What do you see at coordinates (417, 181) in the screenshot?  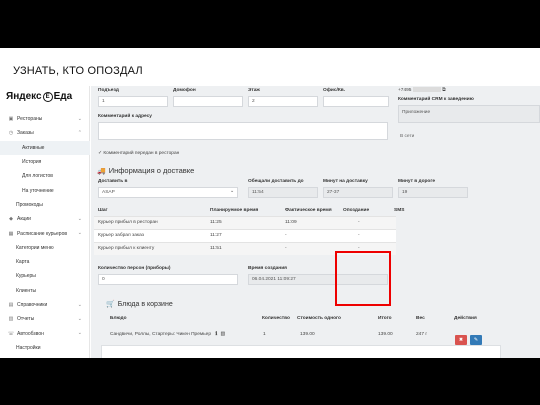 I see `road-label: Минут в дороге` at bounding box center [417, 181].